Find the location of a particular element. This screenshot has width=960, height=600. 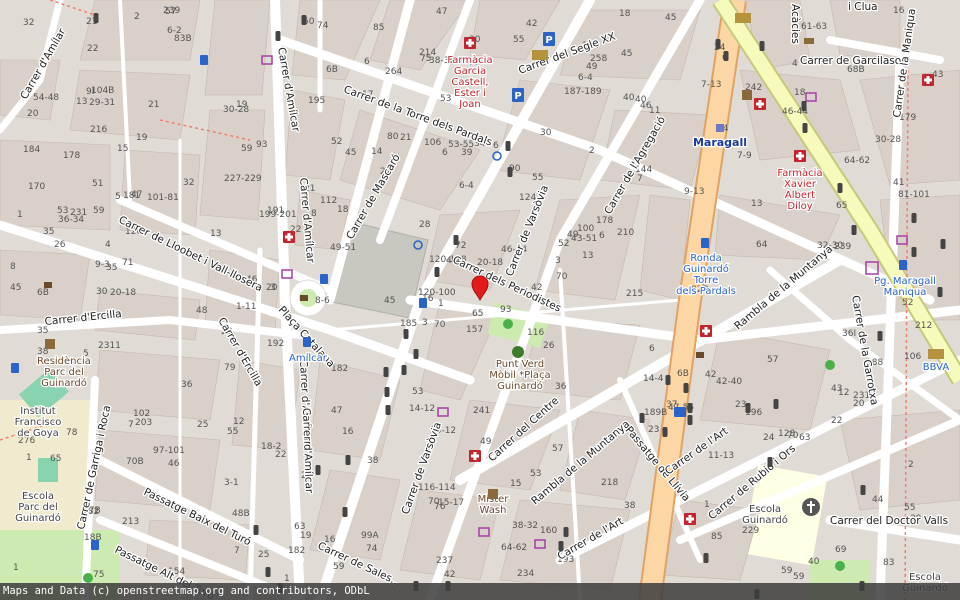

house-number: 25 is located at coordinates (263, 555).